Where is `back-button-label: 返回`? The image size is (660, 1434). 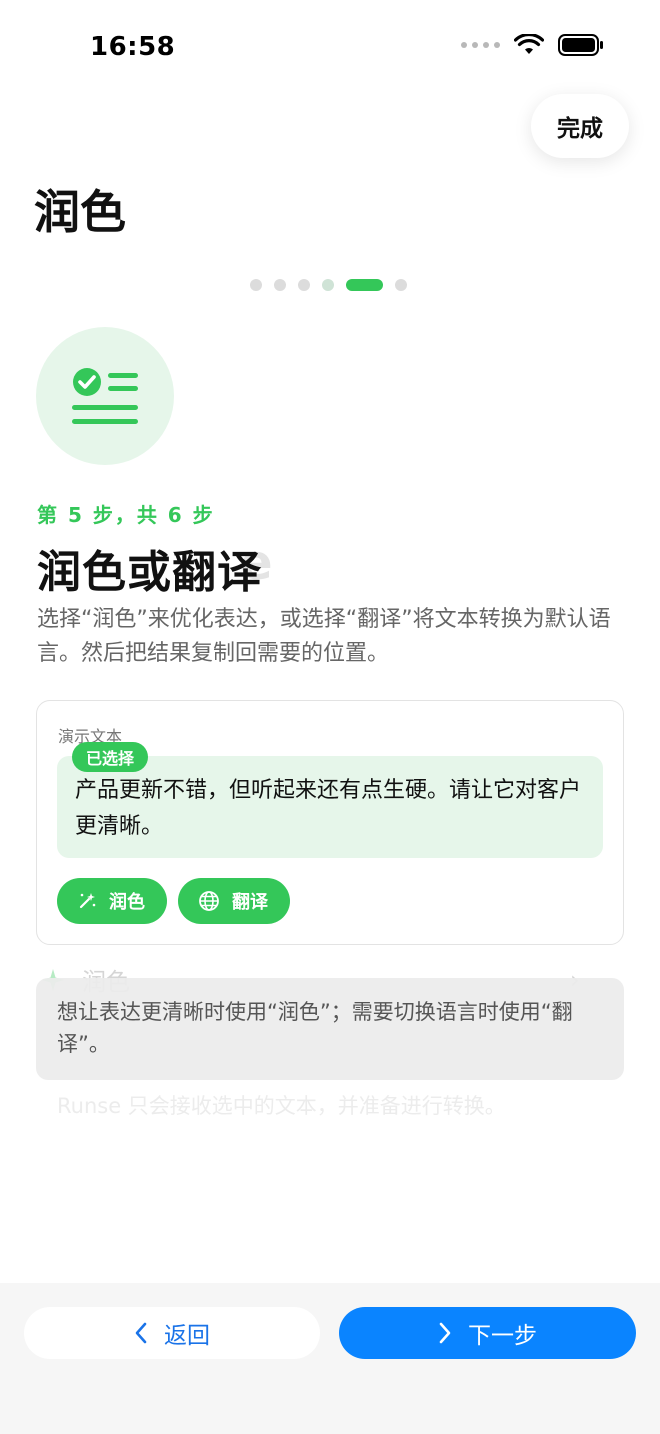 back-button-label: 返回 is located at coordinates (187, 1336).